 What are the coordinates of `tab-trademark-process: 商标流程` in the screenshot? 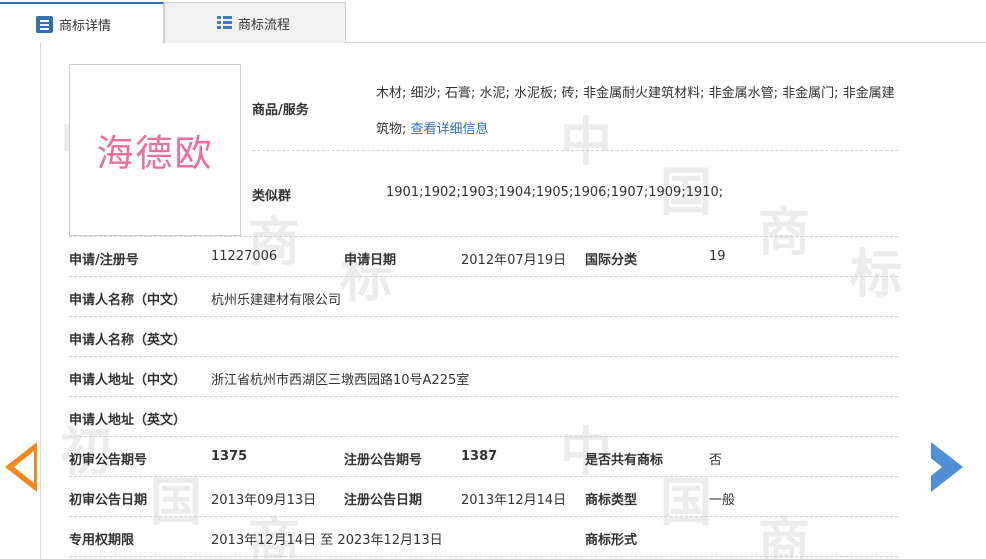 It's located at (255, 22).